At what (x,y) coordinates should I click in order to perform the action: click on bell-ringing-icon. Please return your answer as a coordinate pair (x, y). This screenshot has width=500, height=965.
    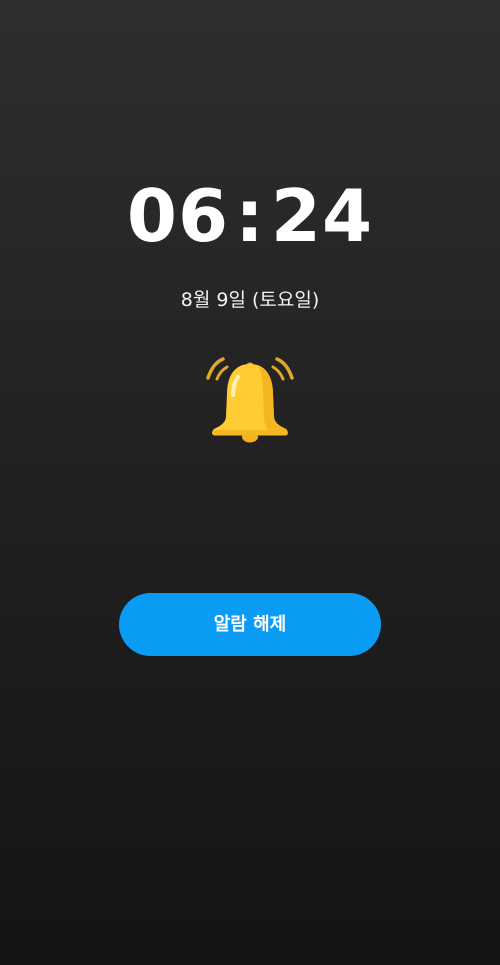
    Looking at the image, I should click on (250, 400).